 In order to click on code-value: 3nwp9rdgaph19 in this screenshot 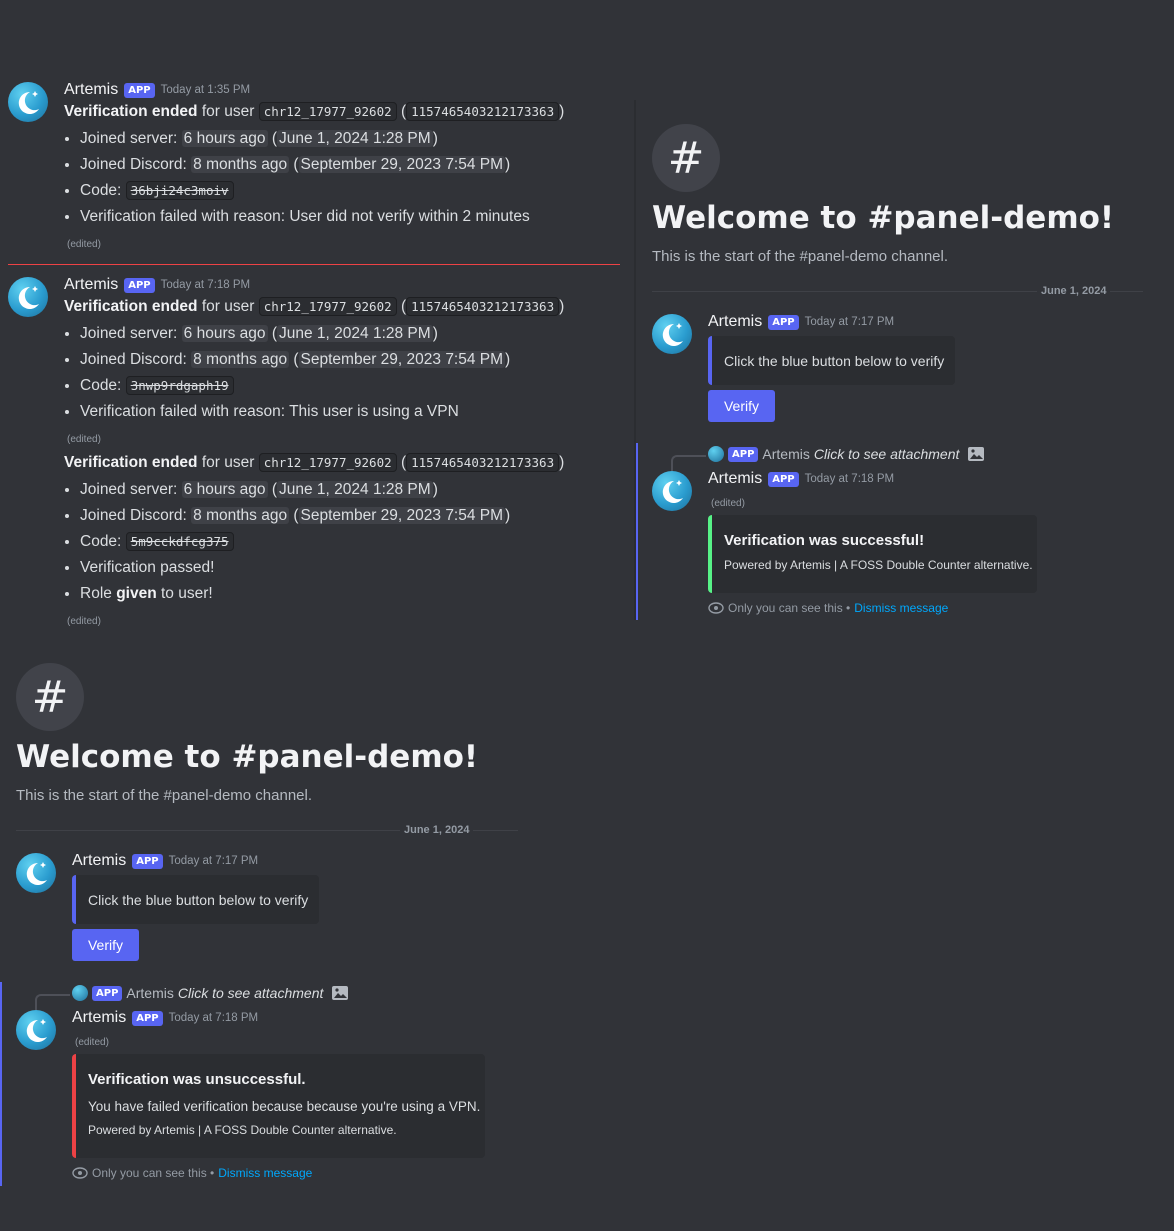, I will do `click(179, 385)`.